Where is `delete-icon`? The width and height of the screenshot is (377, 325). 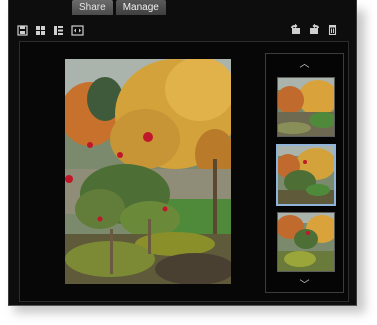 delete-icon is located at coordinates (332, 29).